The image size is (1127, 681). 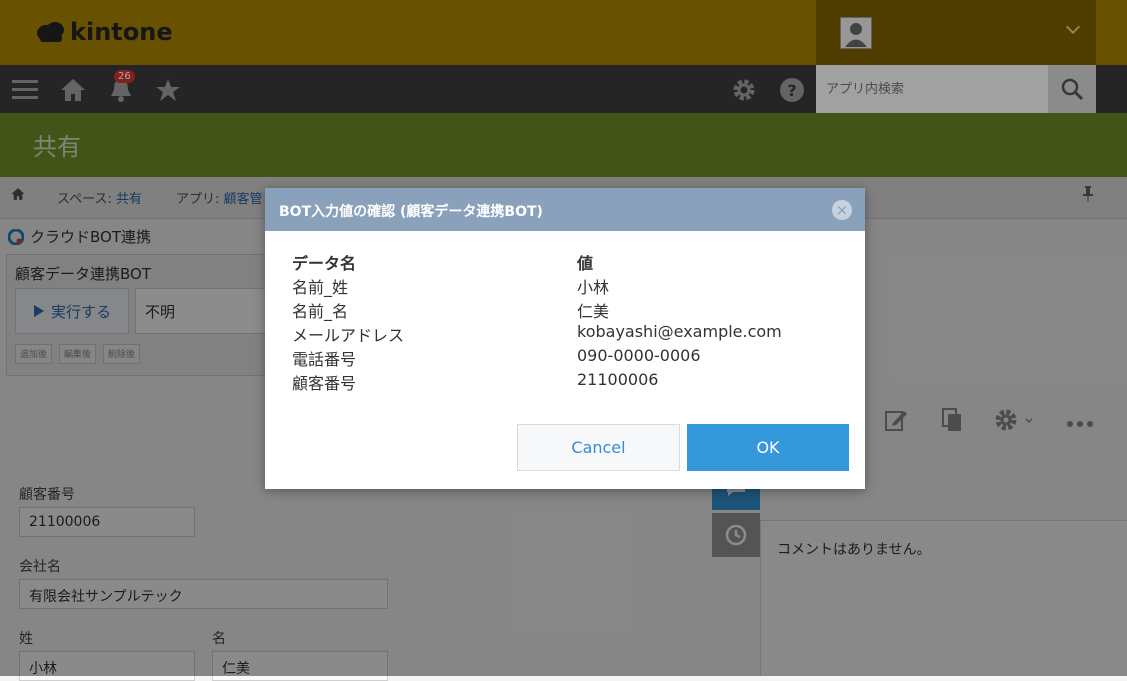 I want to click on row-value: 仁美, so click(x=593, y=311).